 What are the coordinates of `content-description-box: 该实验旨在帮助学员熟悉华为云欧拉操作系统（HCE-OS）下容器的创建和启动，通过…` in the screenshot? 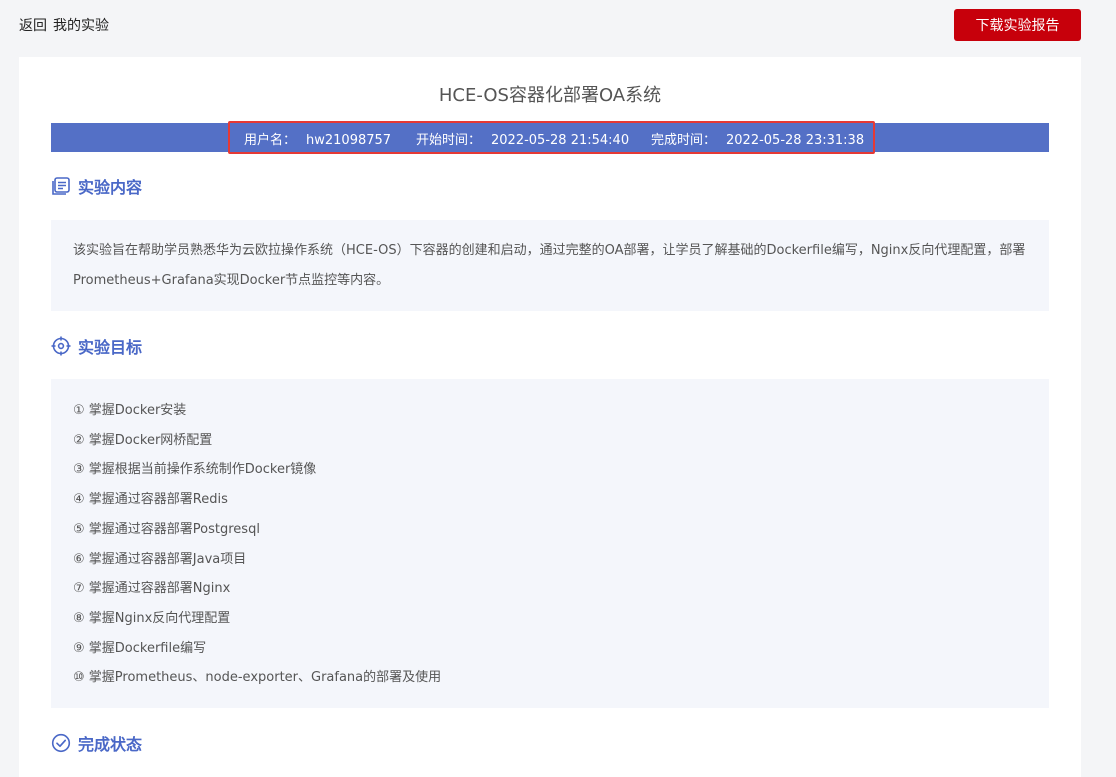 It's located at (550, 265).